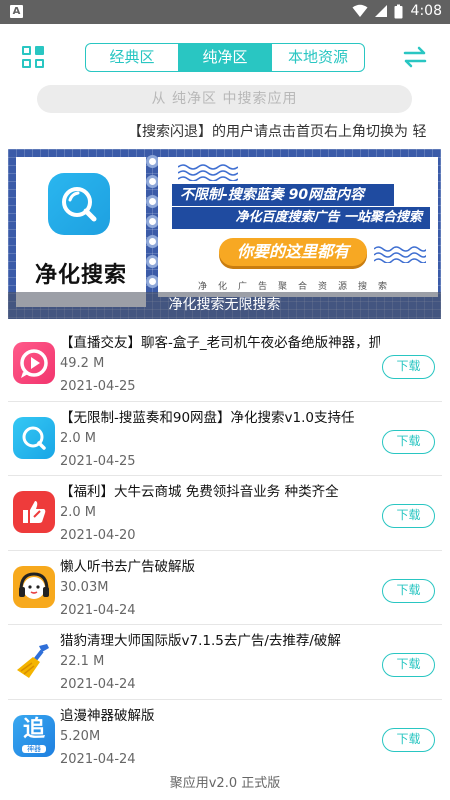  Describe the element at coordinates (34, 363) in the screenshot. I see `live-chat-app-icon` at that location.